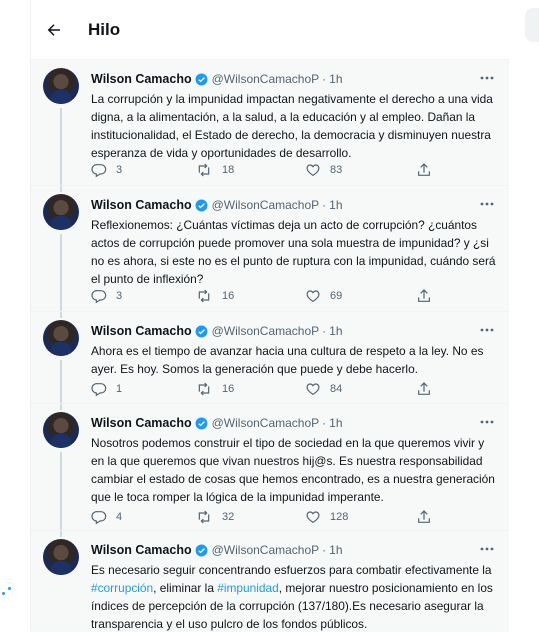 This screenshot has width=539, height=633. I want to click on like-button: 83, so click(323, 170).